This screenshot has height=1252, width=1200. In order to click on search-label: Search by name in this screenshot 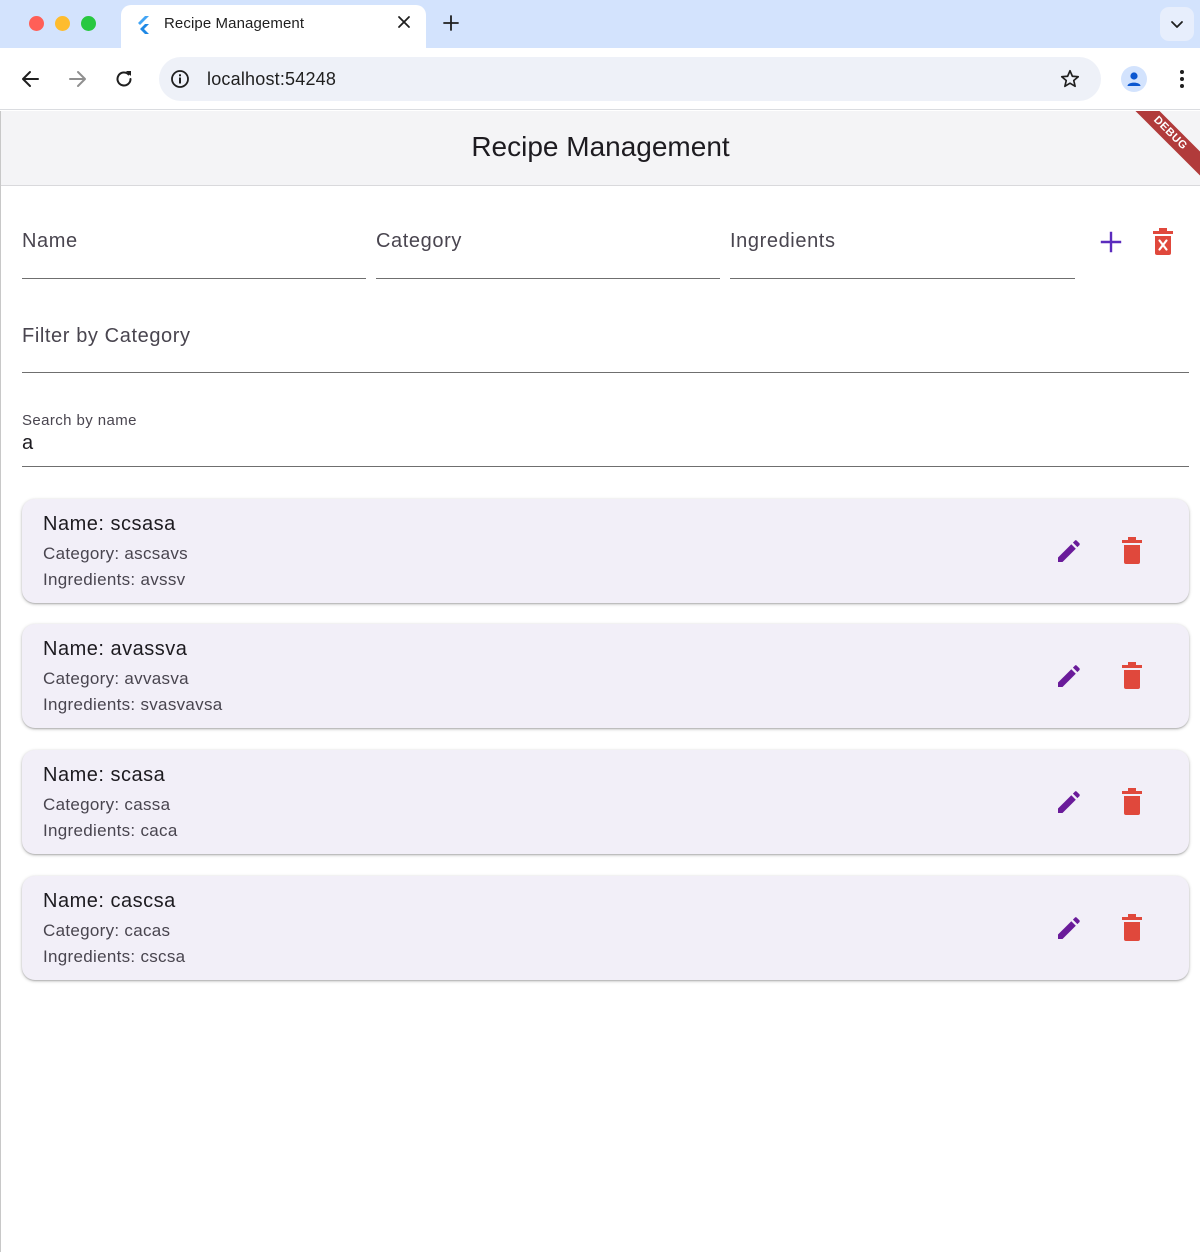, I will do `click(79, 420)`.